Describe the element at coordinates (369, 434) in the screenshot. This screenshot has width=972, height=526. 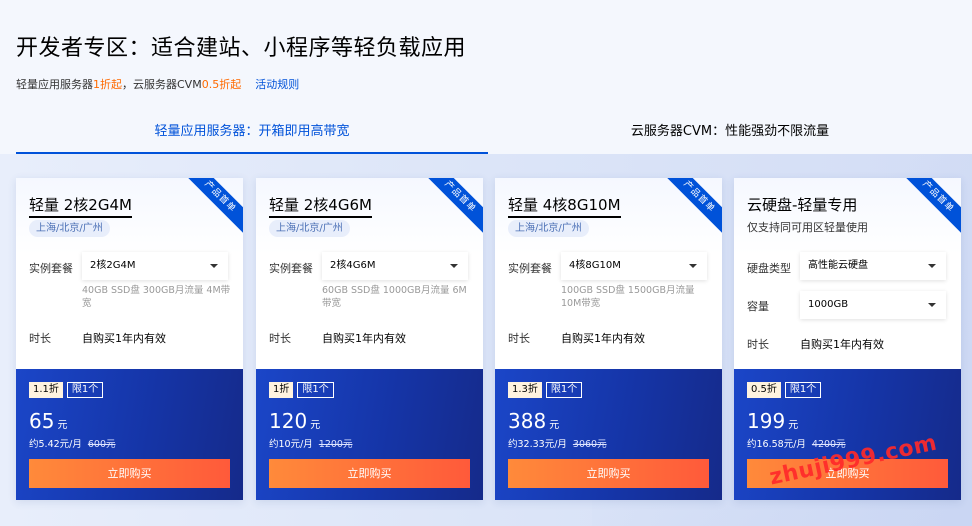
I see `price-panel: 1折 限1个 120 元 约10元/月 1200元 立即购买` at that location.